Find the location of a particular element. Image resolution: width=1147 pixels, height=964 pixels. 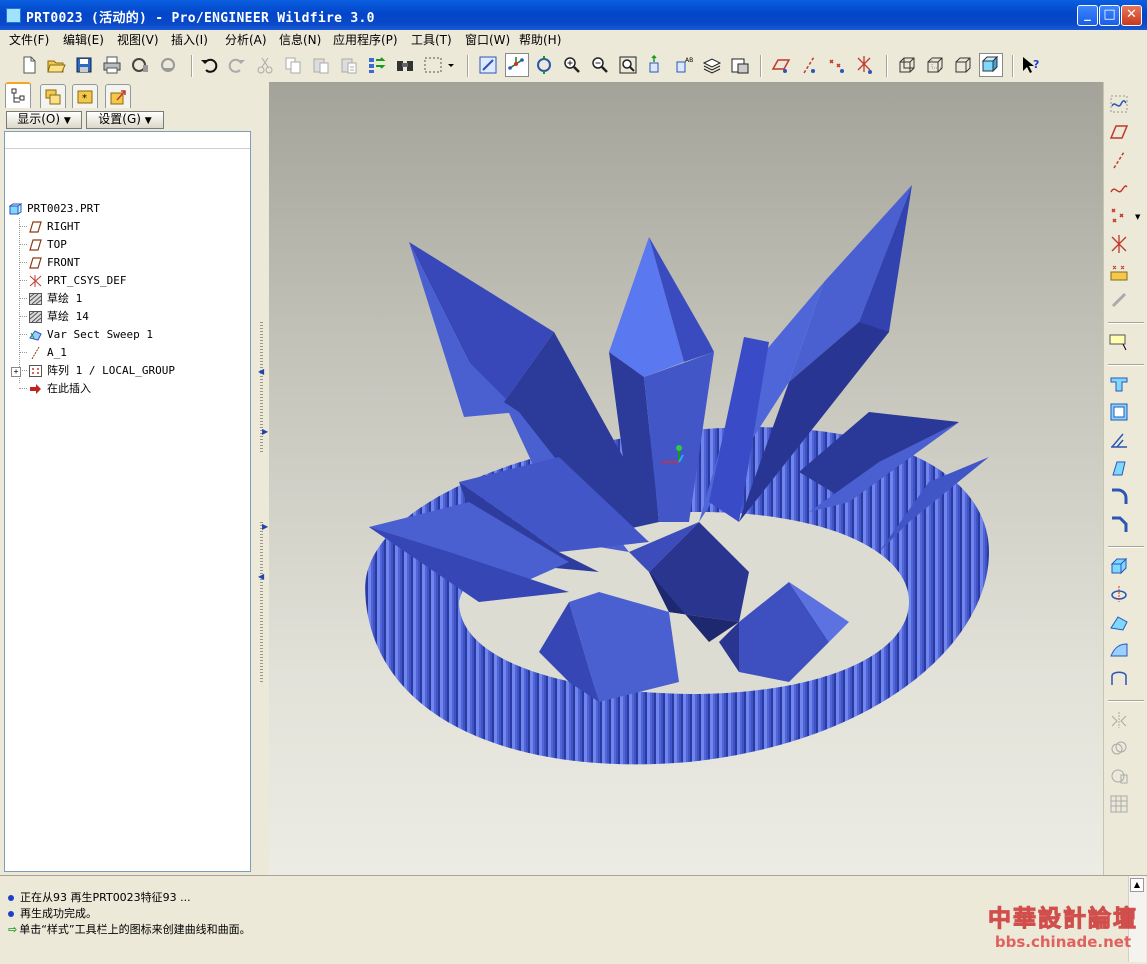

redraw-icon is located at coordinates (488, 65).